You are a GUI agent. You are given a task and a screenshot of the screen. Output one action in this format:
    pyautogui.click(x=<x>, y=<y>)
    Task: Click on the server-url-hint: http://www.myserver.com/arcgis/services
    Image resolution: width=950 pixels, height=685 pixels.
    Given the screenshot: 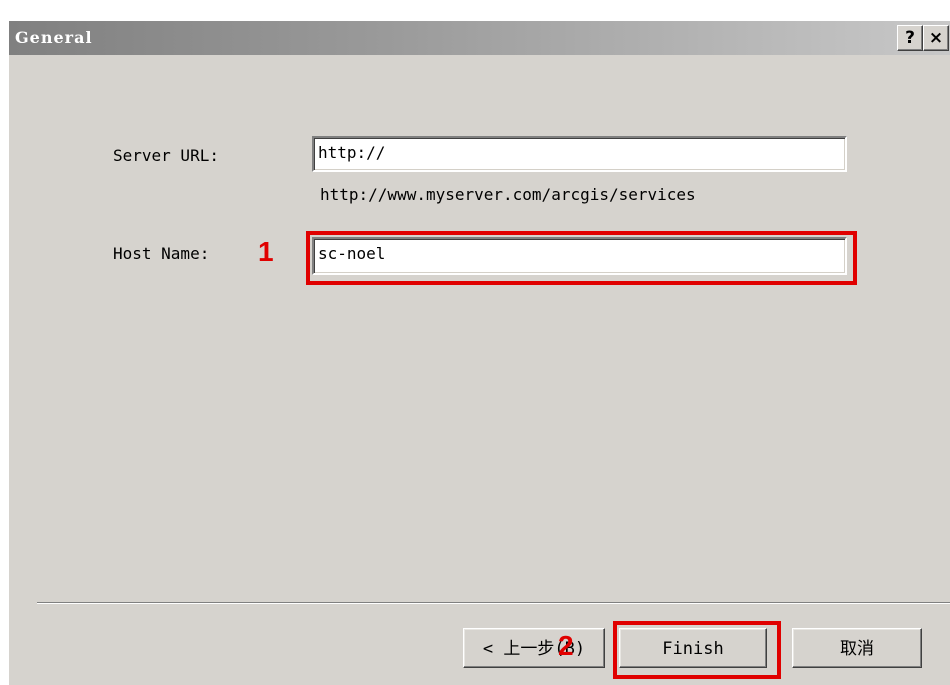 What is the action you would take?
    pyautogui.click(x=508, y=194)
    